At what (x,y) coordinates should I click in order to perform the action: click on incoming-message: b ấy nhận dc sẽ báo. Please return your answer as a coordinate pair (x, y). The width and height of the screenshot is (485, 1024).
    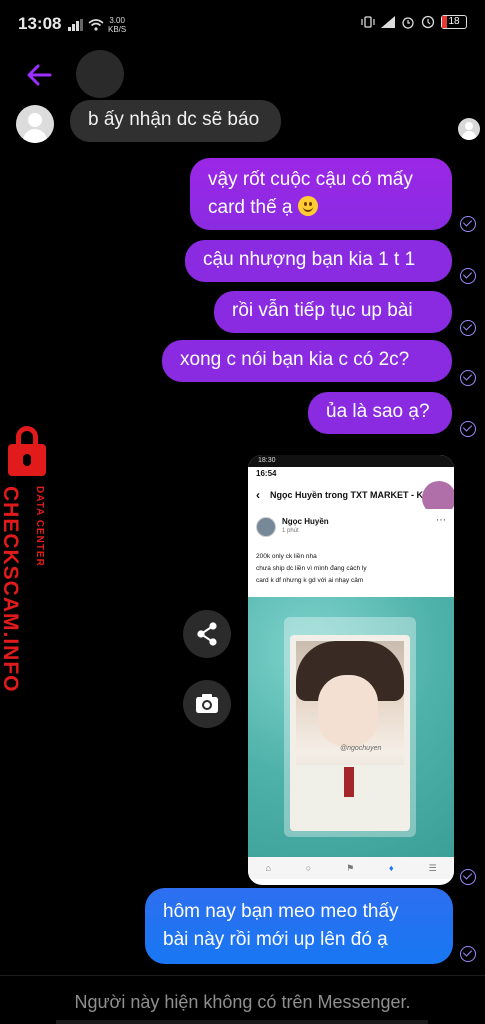
    Looking at the image, I should click on (176, 121).